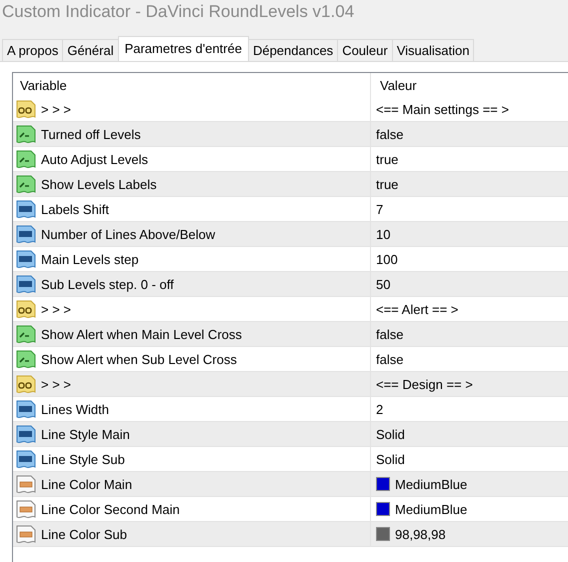  I want to click on tab: A propos, so click(33, 50).